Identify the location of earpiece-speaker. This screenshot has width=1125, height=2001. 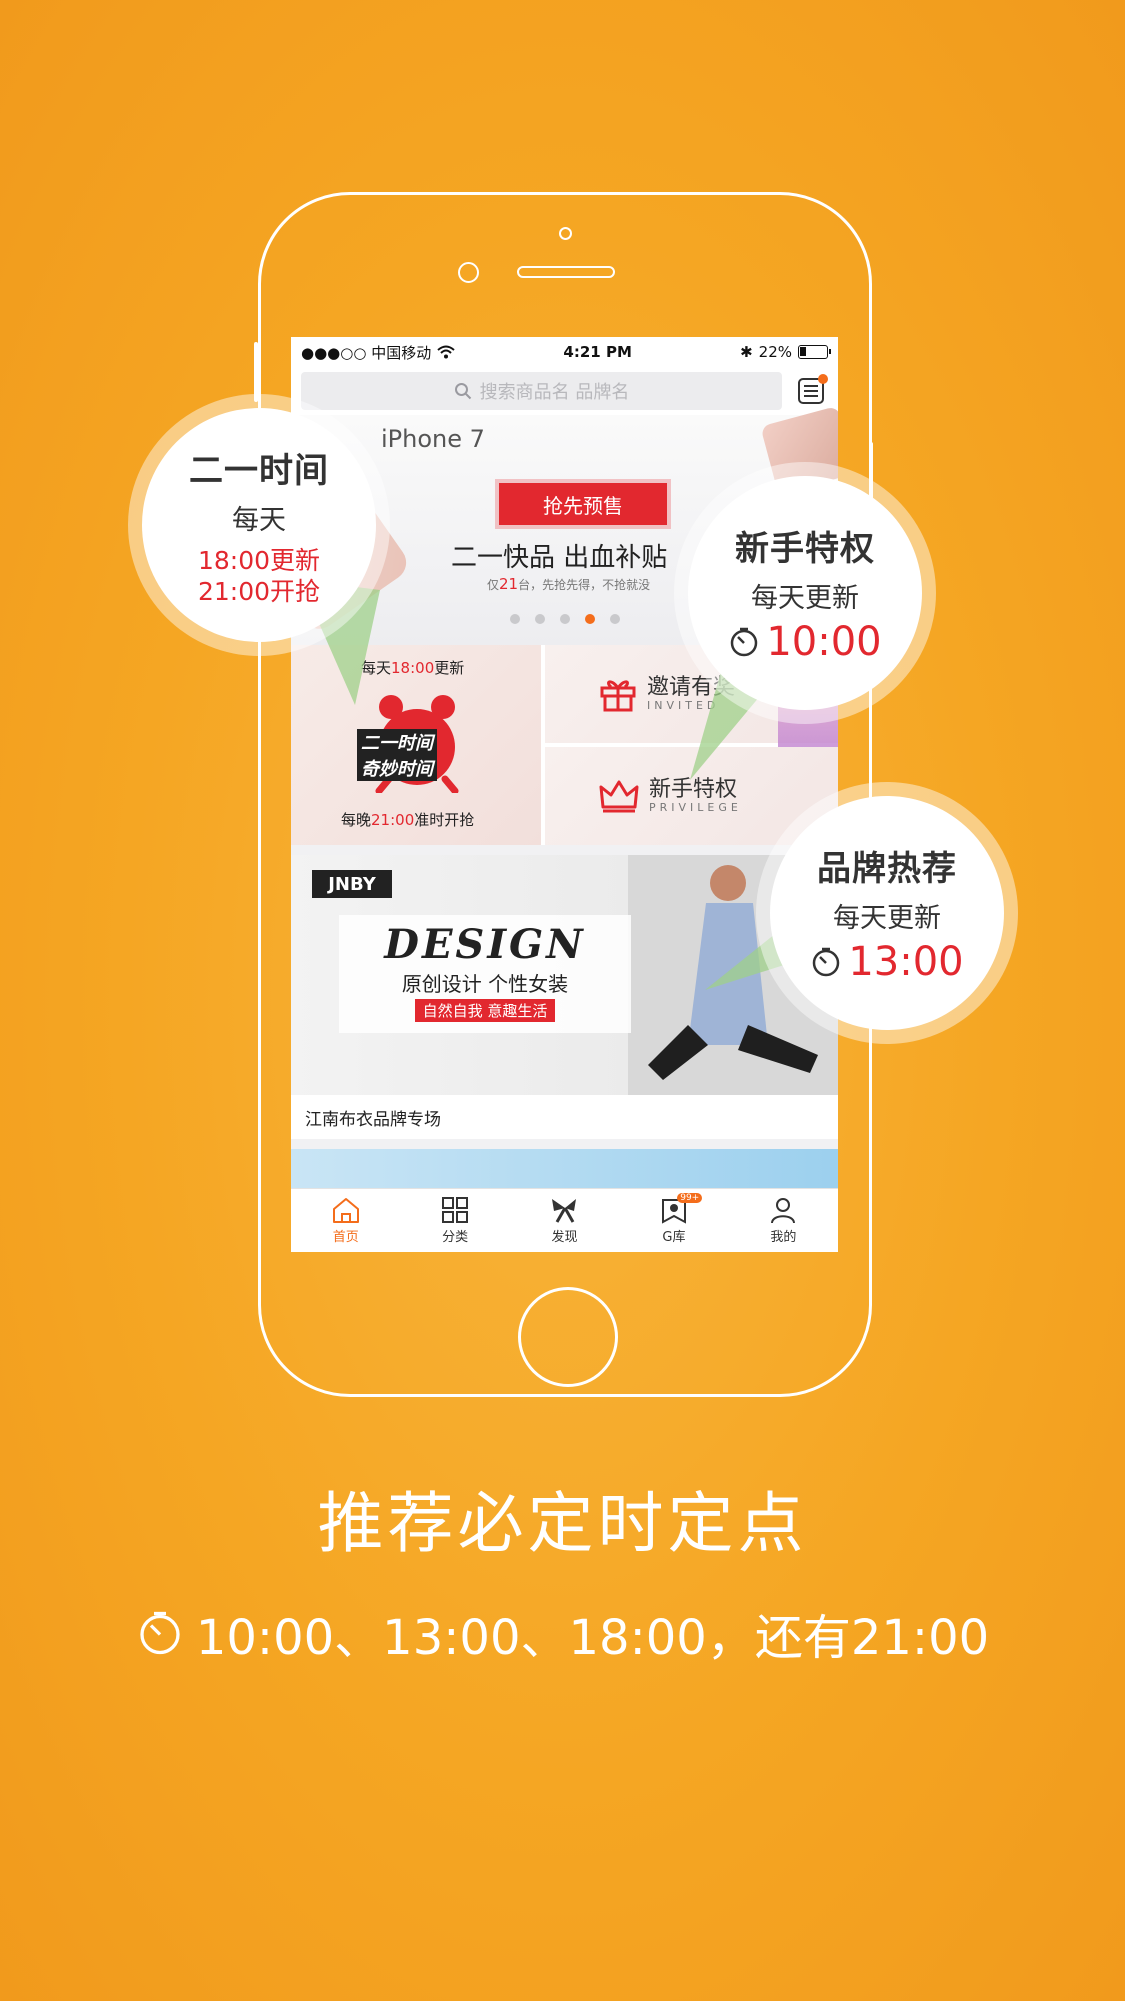
(566, 272).